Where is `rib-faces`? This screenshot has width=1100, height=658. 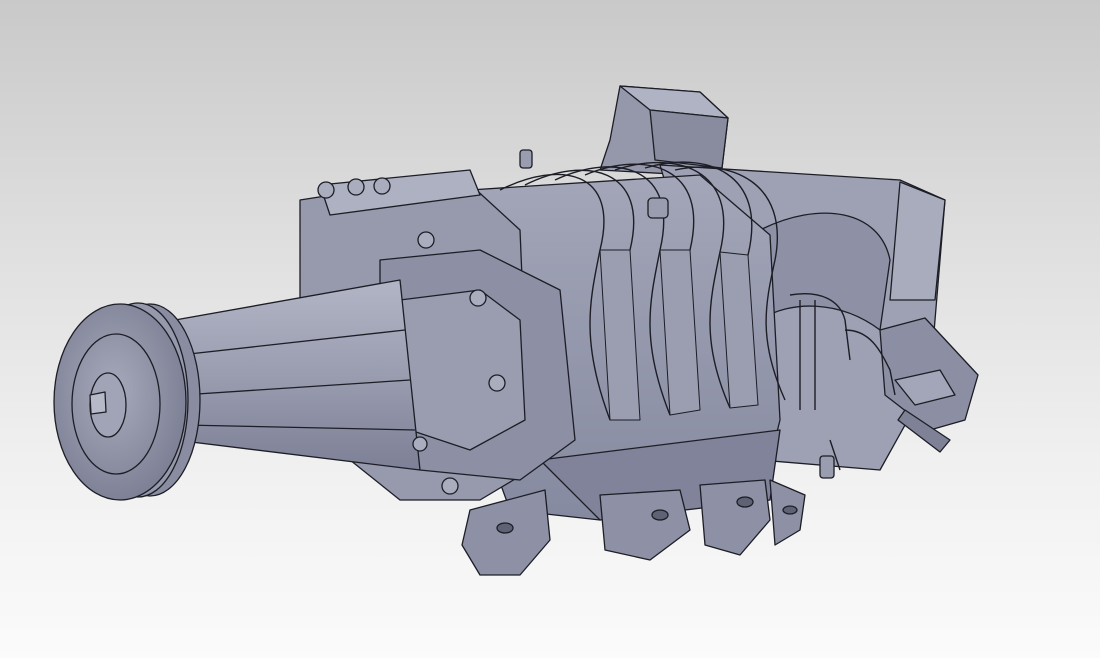
rib-faces is located at coordinates (679, 335).